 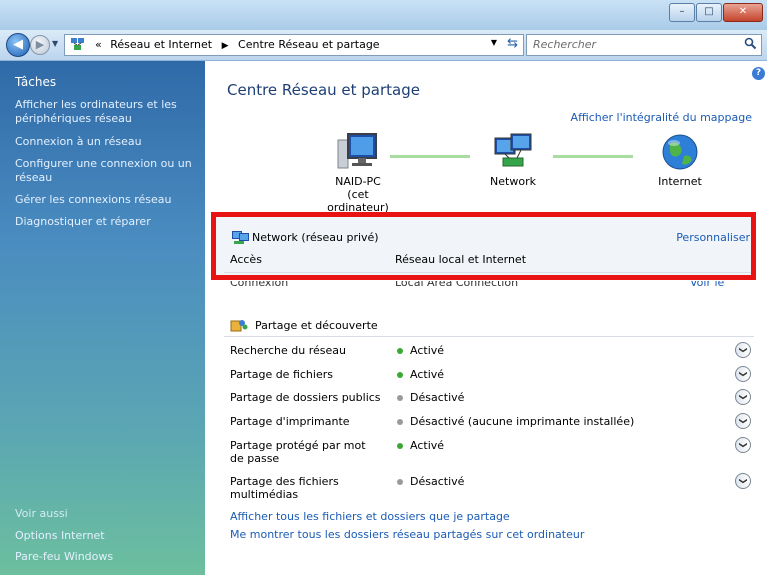 What do you see at coordinates (259, 285) in the screenshot?
I see `connection-label: Connexion` at bounding box center [259, 285].